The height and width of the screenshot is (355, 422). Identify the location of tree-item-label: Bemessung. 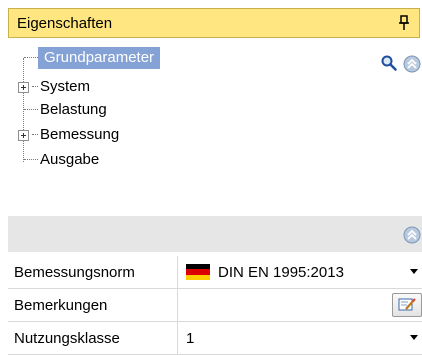
(80, 135).